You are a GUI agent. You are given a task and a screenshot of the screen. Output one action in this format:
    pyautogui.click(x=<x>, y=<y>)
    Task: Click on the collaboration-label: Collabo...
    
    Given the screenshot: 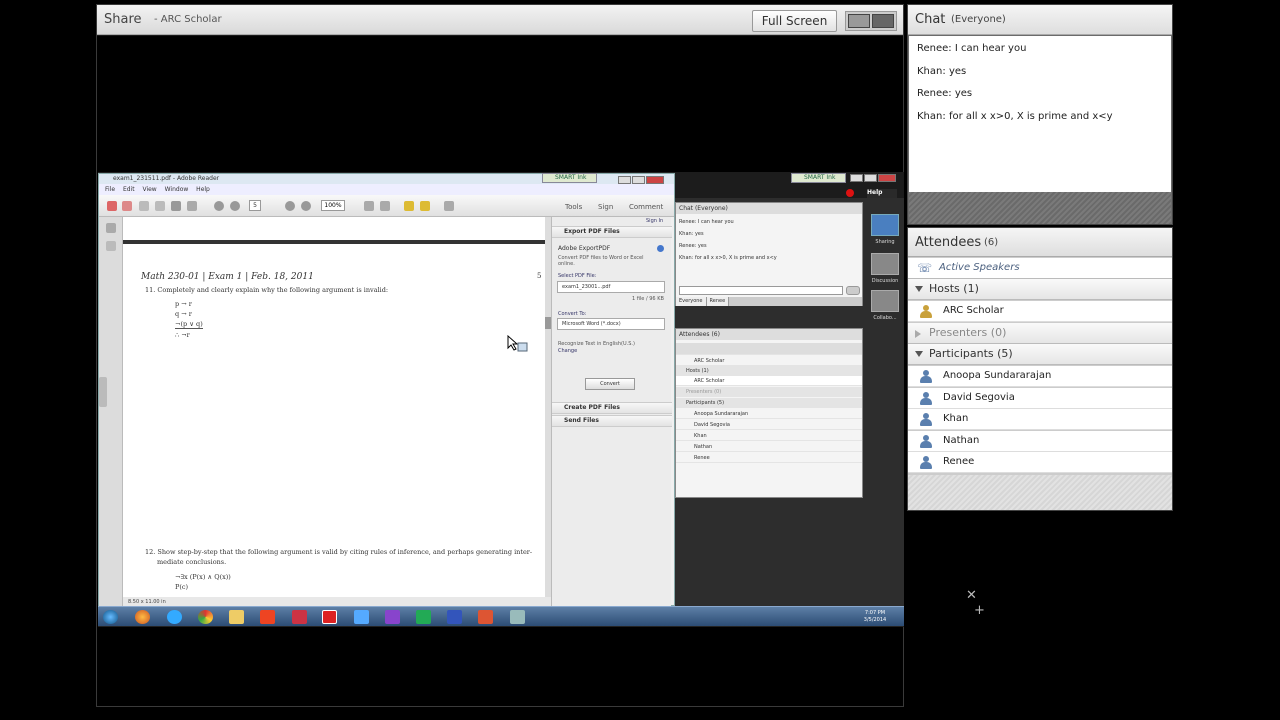 What is the action you would take?
    pyautogui.click(x=885, y=318)
    